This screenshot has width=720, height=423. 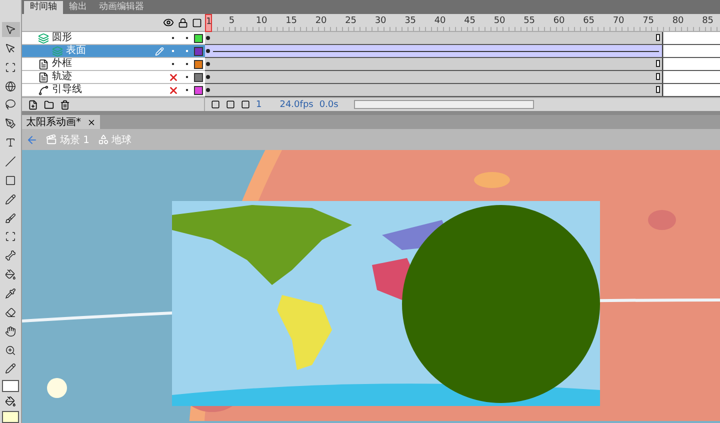 What do you see at coordinates (10, 161) in the screenshot?
I see `line-tool-icon` at bounding box center [10, 161].